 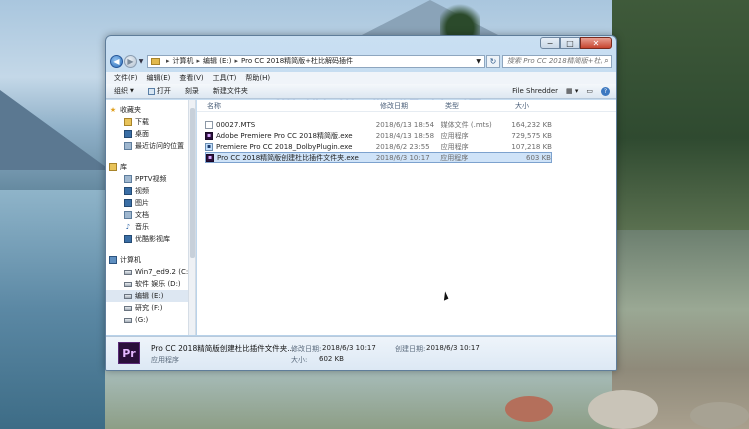 I want to click on menu-file: 文件(F), so click(x=126, y=78).